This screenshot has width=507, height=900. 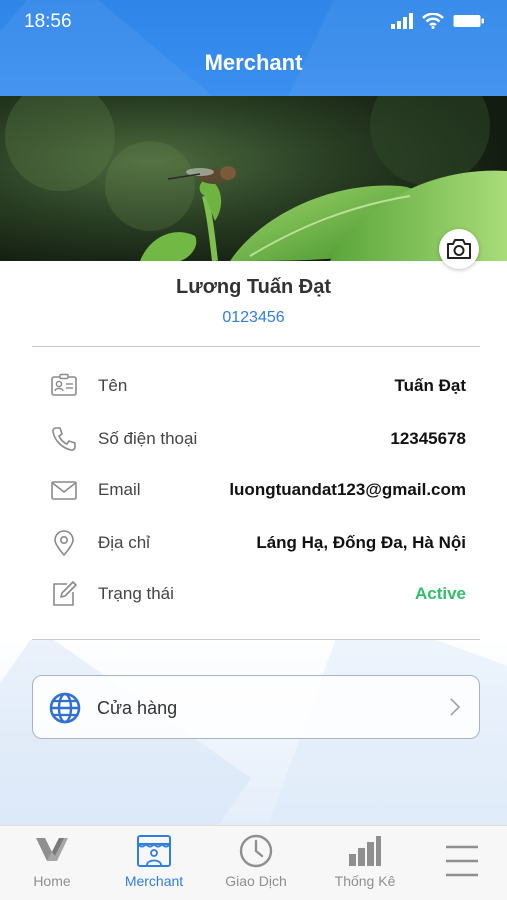 What do you see at coordinates (52, 881) in the screenshot?
I see `tab-label: Home` at bounding box center [52, 881].